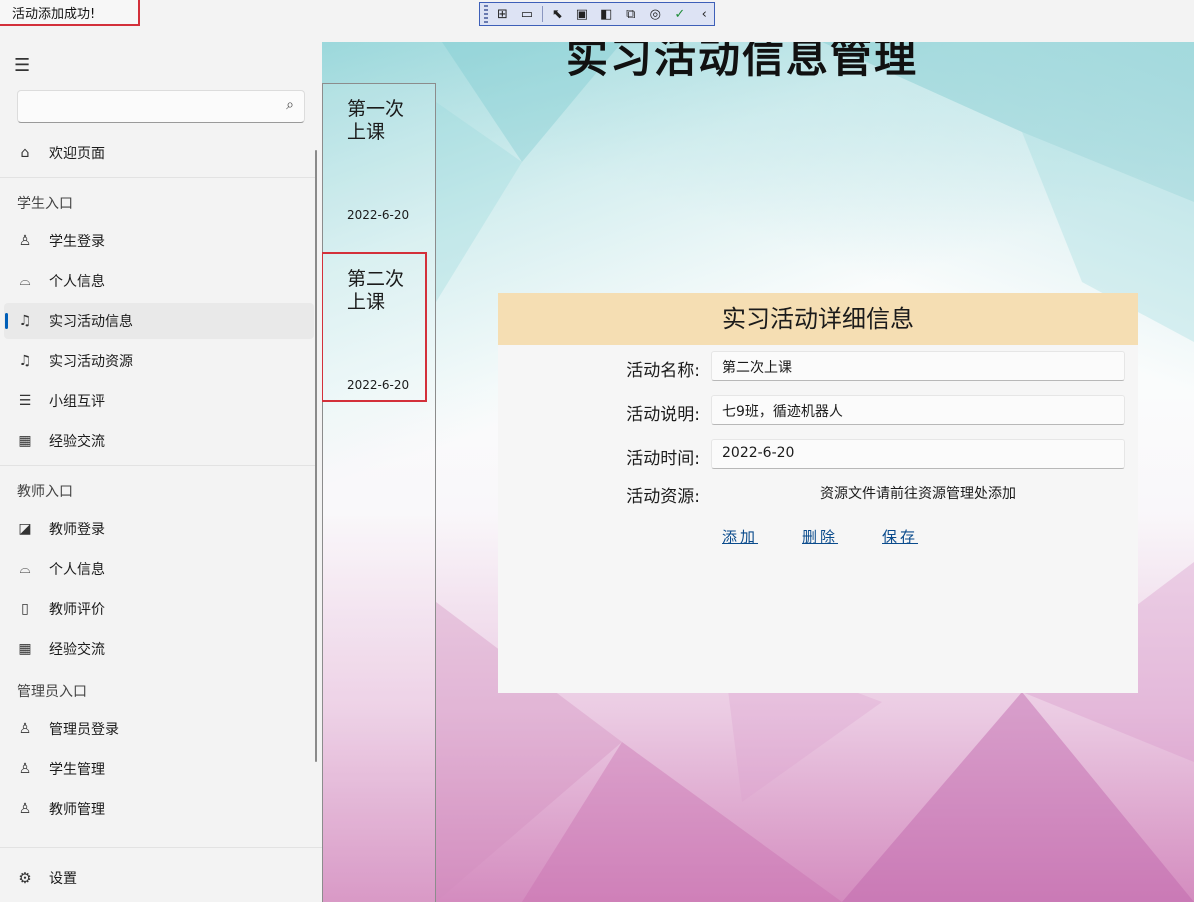 This screenshot has height=902, width=1194. What do you see at coordinates (918, 494) in the screenshot?
I see `resource-note: 资源文件请前往资源管理处添加` at bounding box center [918, 494].